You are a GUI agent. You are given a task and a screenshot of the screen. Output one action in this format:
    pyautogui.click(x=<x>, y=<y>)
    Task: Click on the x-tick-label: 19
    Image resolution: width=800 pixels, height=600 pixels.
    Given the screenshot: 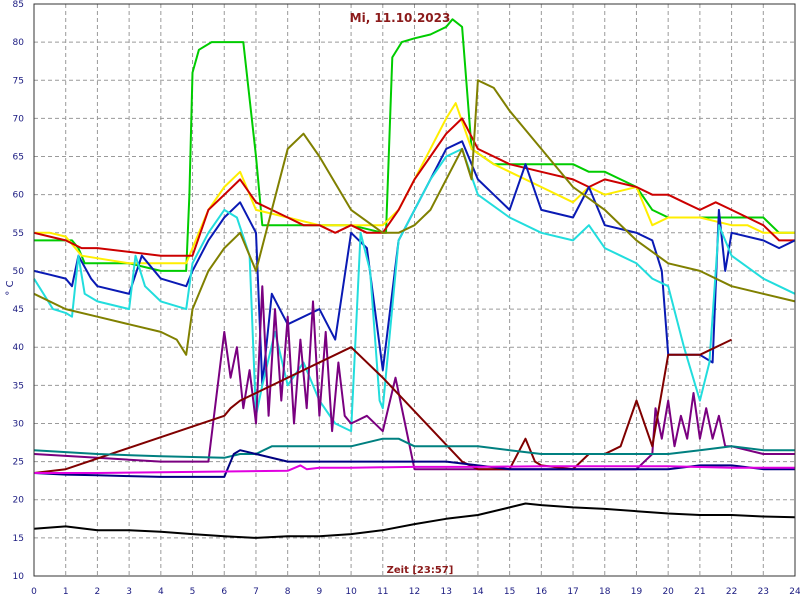 What is the action you would take?
    pyautogui.click(x=637, y=592)
    